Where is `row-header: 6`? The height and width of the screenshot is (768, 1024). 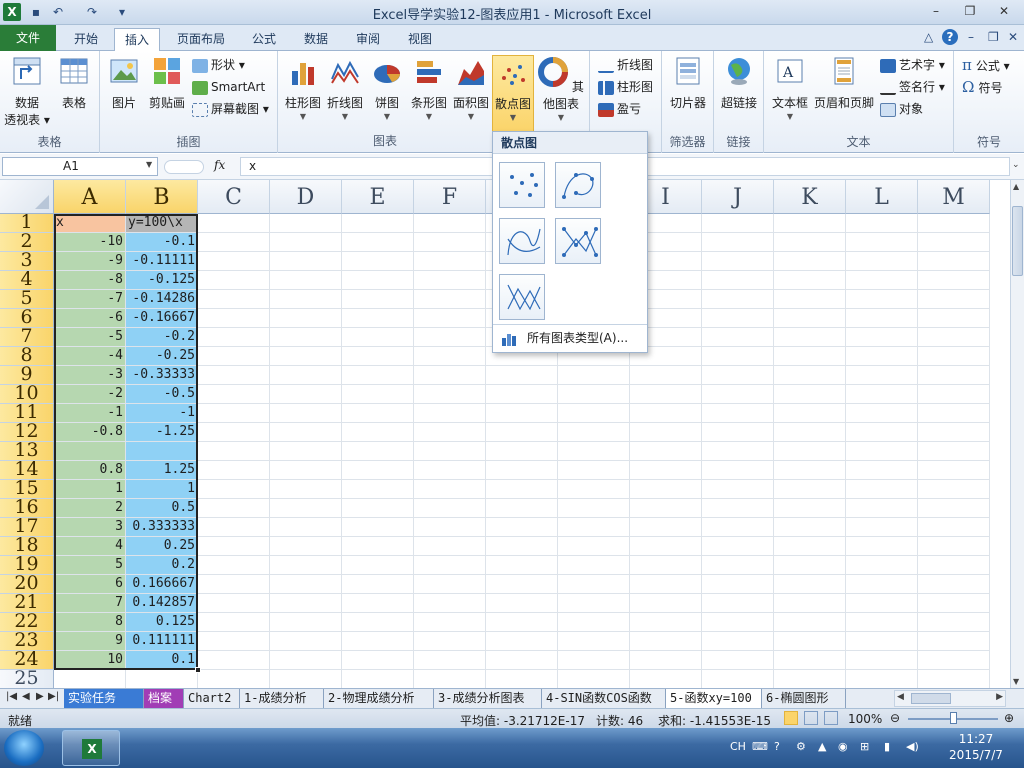 row-header: 6 is located at coordinates (27, 318).